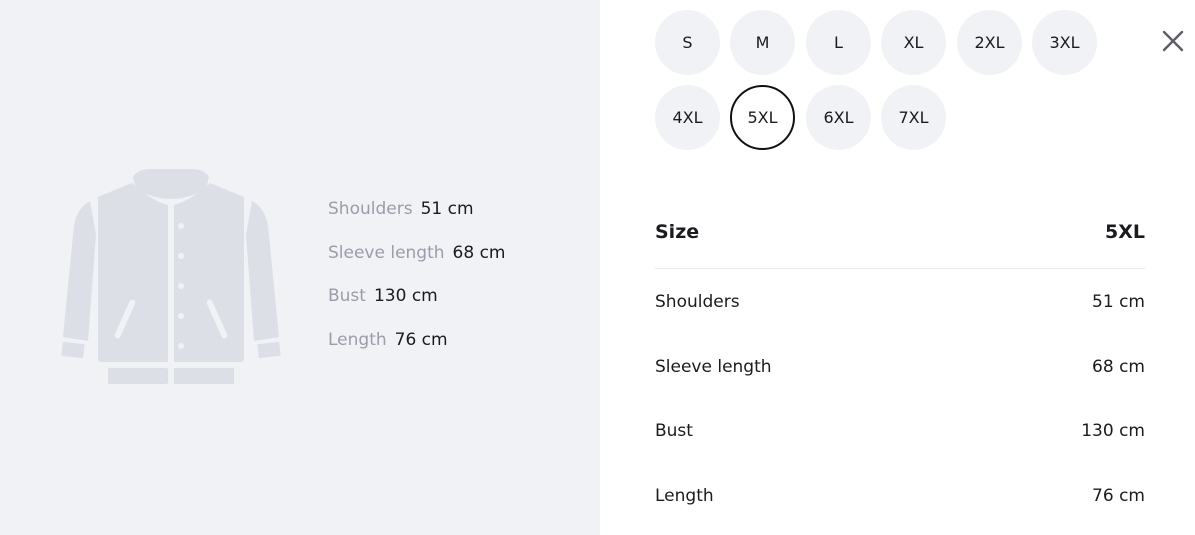 Image resolution: width=1195 pixels, height=535 pixels. I want to click on row-label: Length, so click(684, 496).